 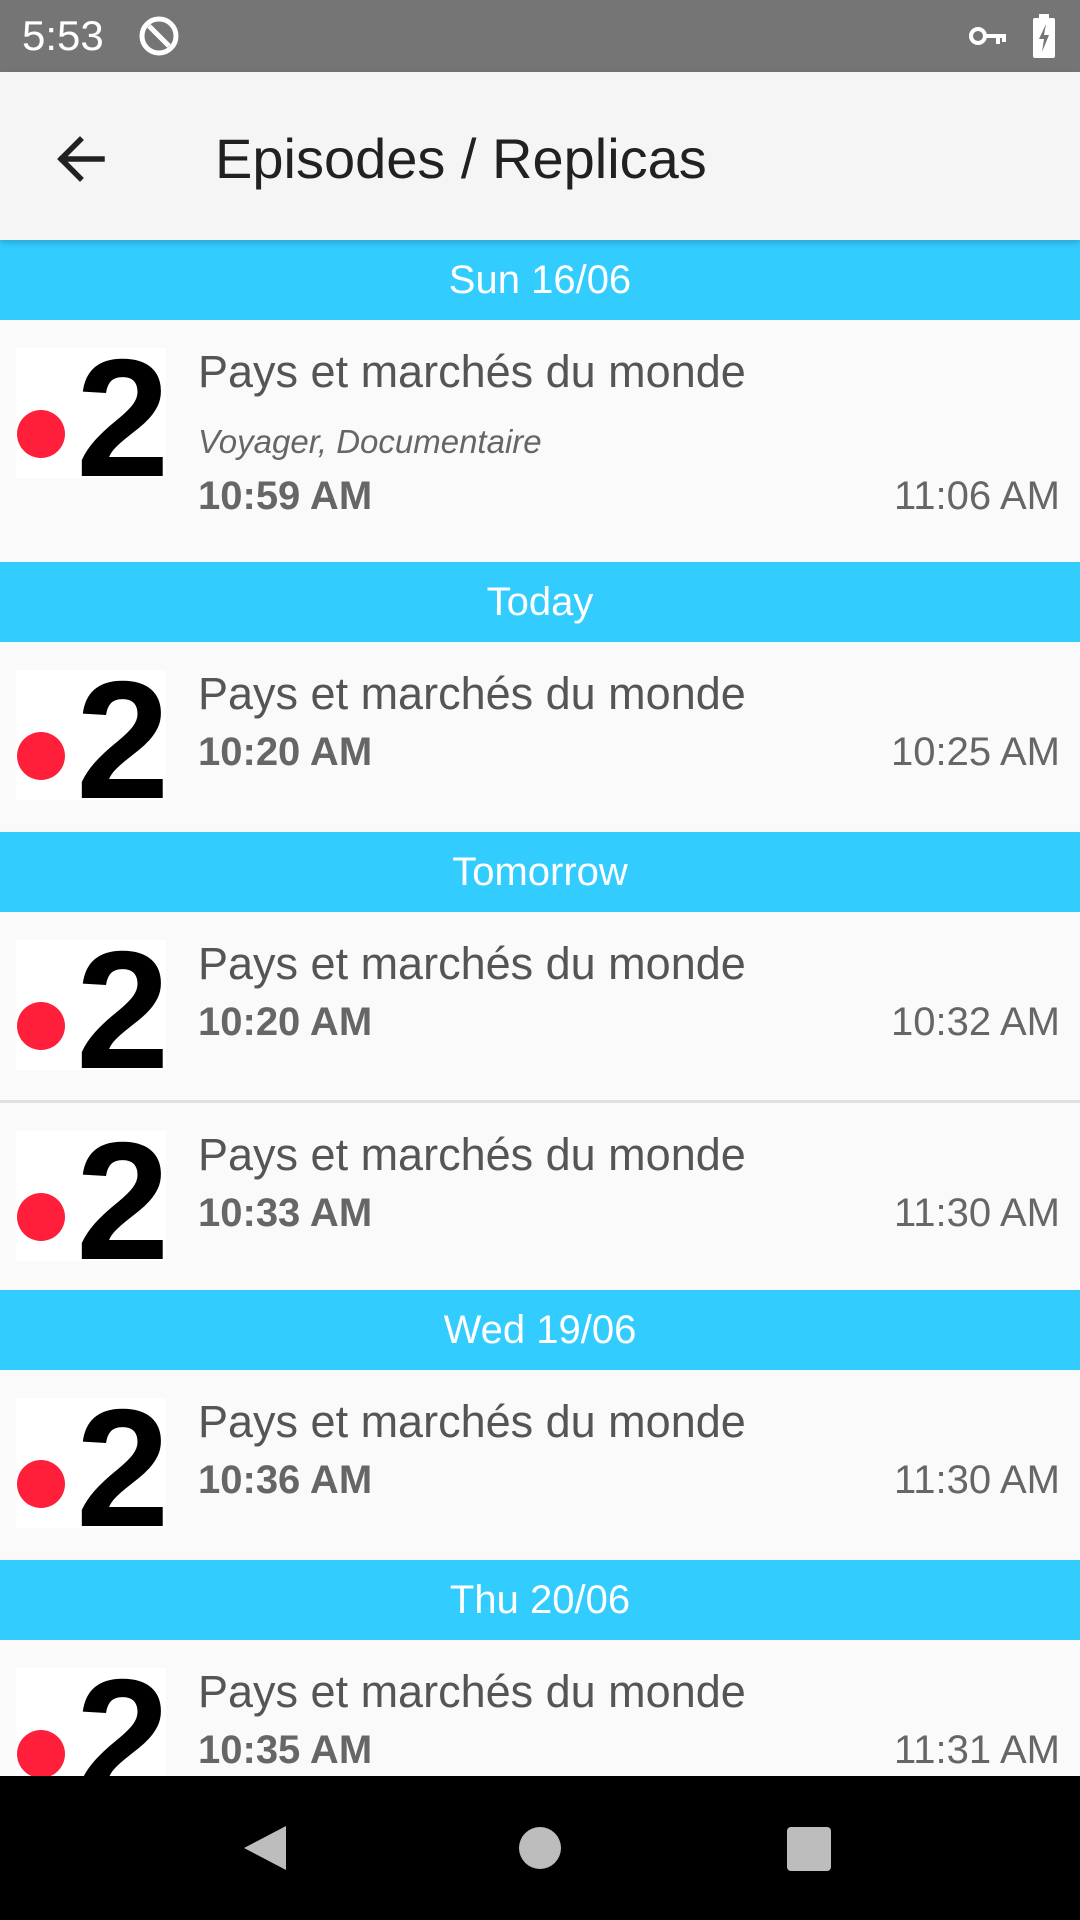 What do you see at coordinates (975, 1022) in the screenshot?
I see `end-time: 10:32 AM` at bounding box center [975, 1022].